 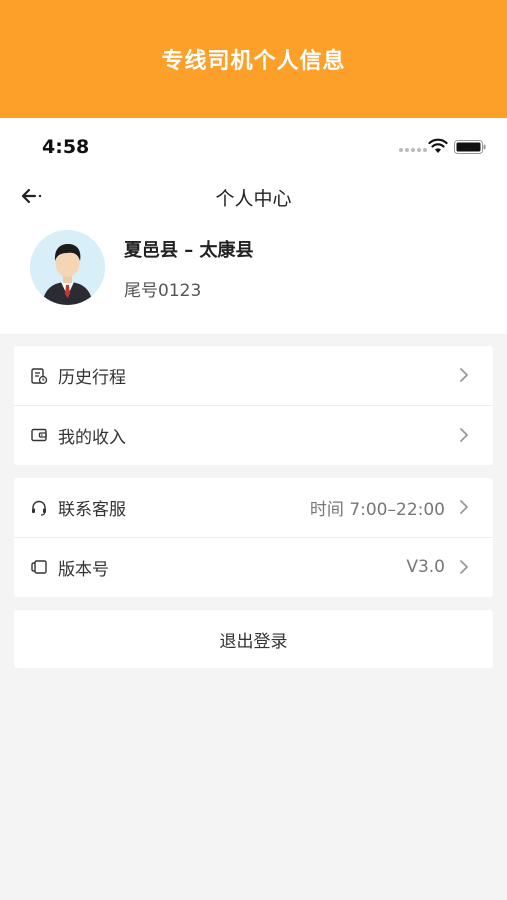 I want to click on plate-number-tail: 尾号0123, so click(x=163, y=291).